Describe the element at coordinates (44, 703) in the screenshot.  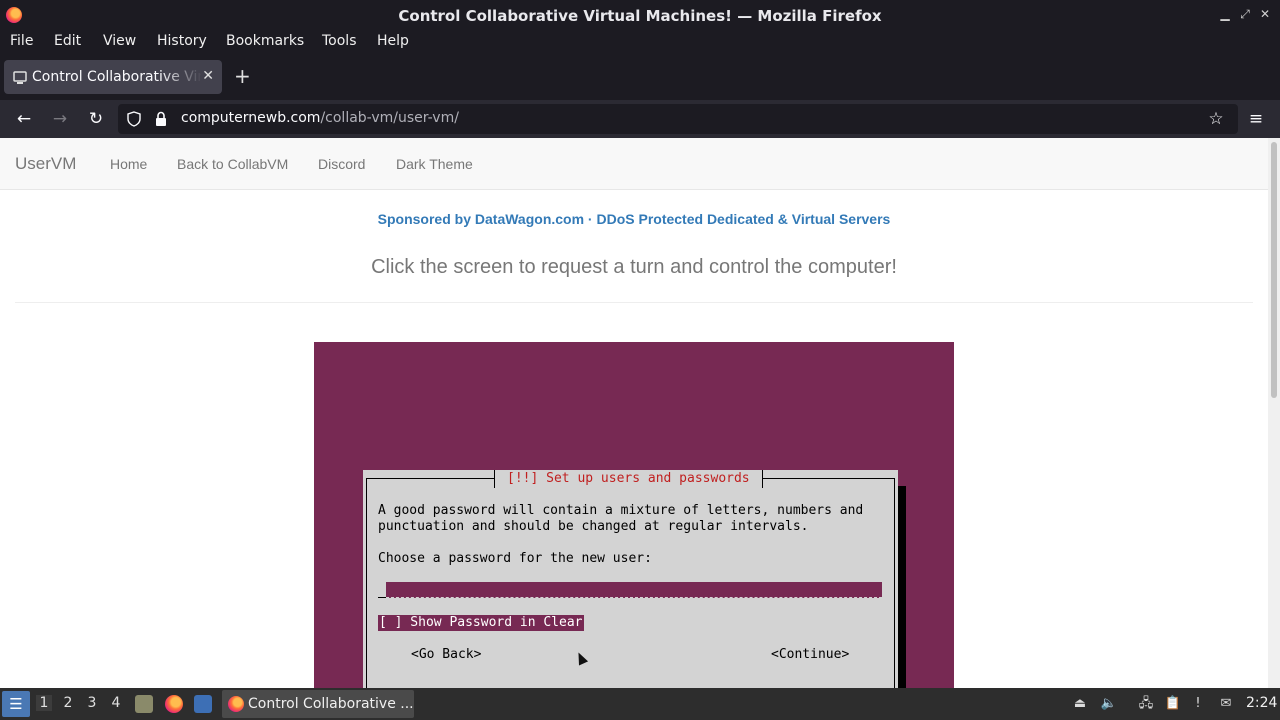
I see `workspace-1: 1` at that location.